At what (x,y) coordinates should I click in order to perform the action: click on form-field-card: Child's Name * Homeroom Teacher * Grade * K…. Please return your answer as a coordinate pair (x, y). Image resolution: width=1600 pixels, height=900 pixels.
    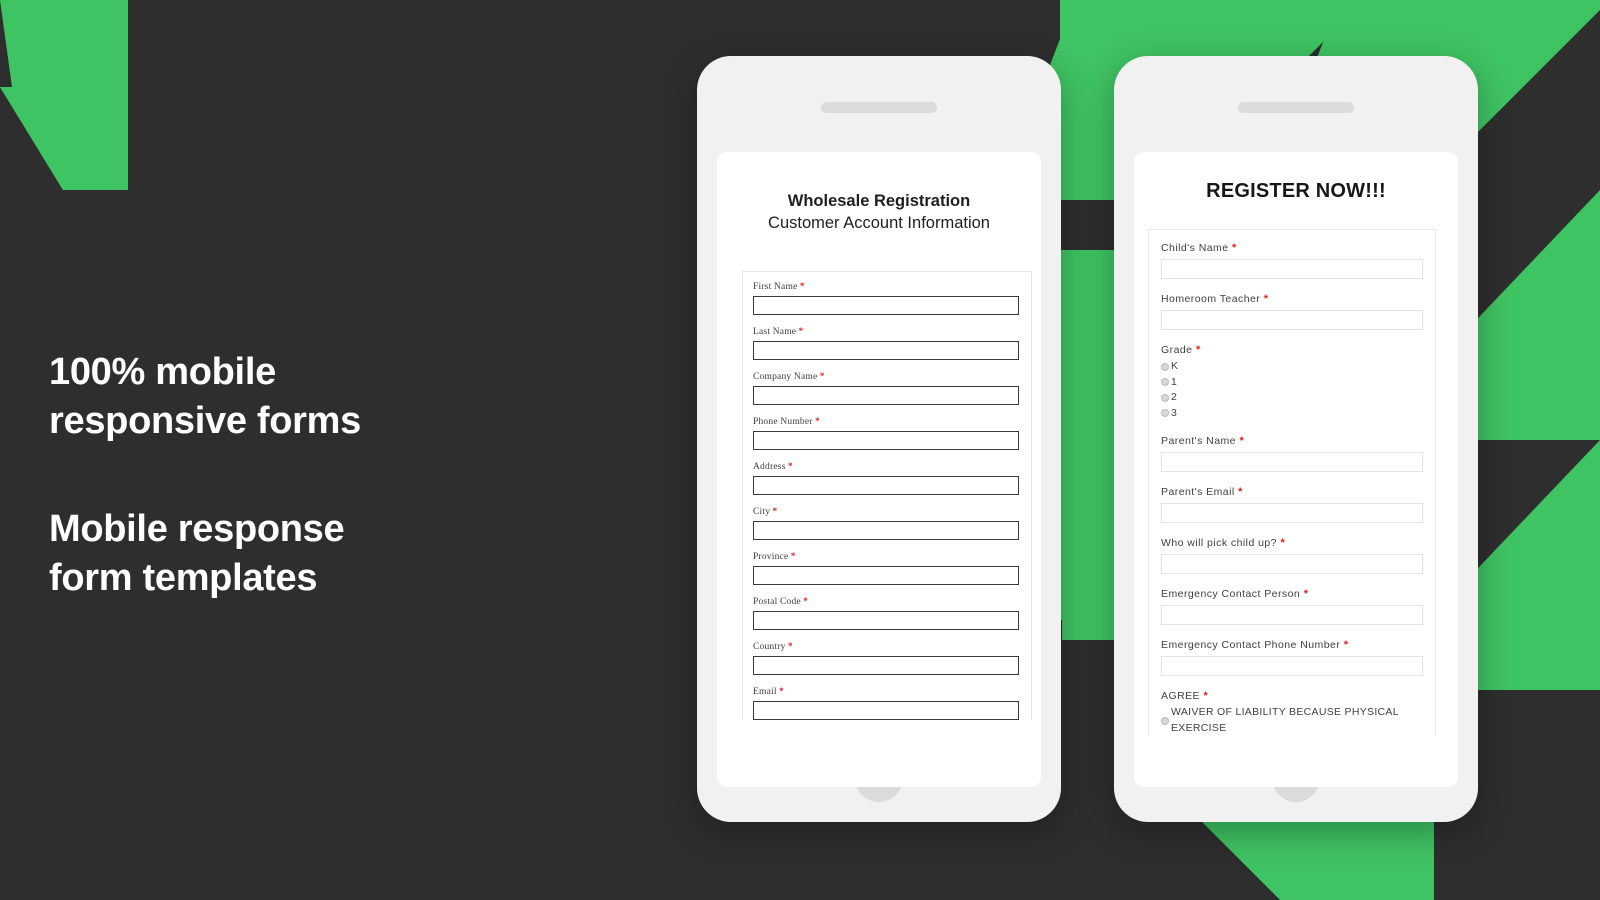
    Looking at the image, I should click on (1292, 482).